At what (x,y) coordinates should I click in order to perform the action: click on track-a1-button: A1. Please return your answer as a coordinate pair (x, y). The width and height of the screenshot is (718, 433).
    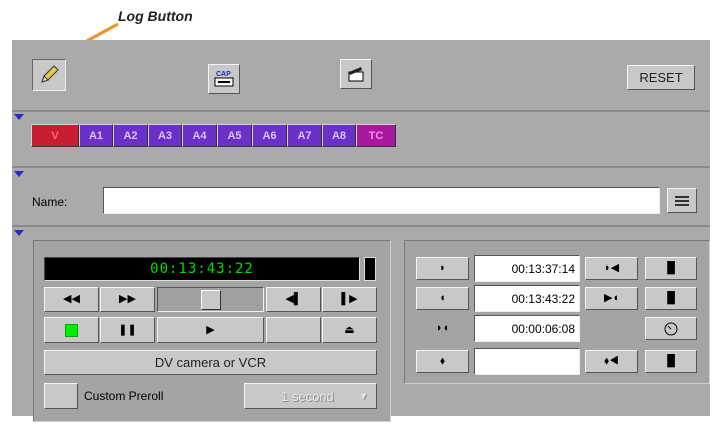
    Looking at the image, I should click on (96, 135).